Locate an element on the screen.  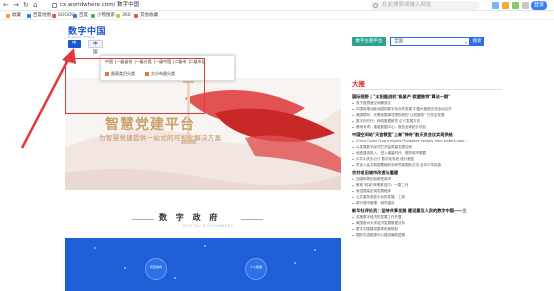
personal-data-label: 个人数据 is located at coordinates (255, 267).